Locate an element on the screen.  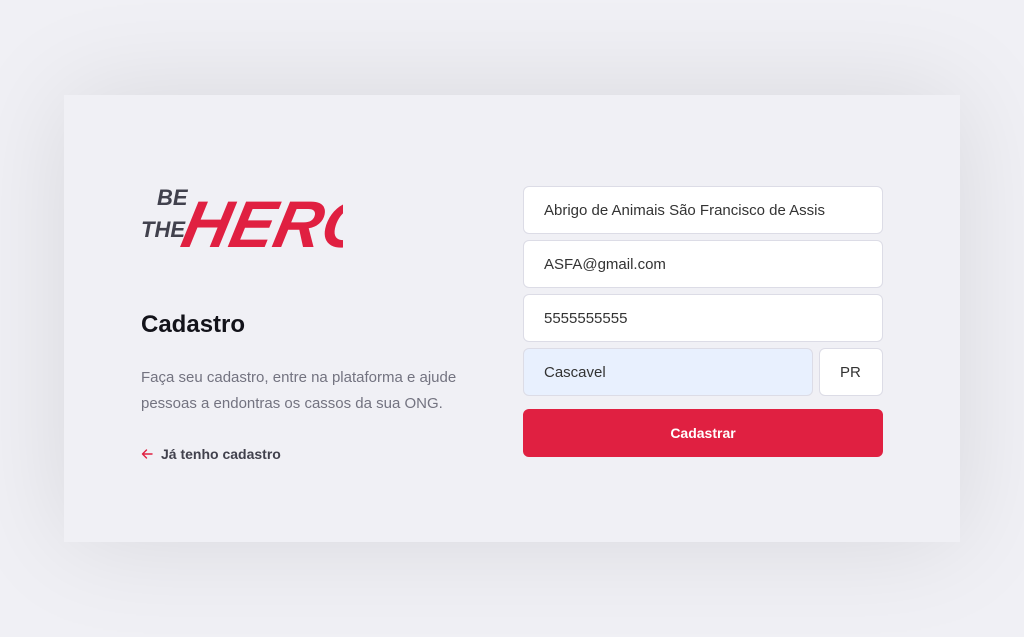
city-input is located at coordinates (668, 372).